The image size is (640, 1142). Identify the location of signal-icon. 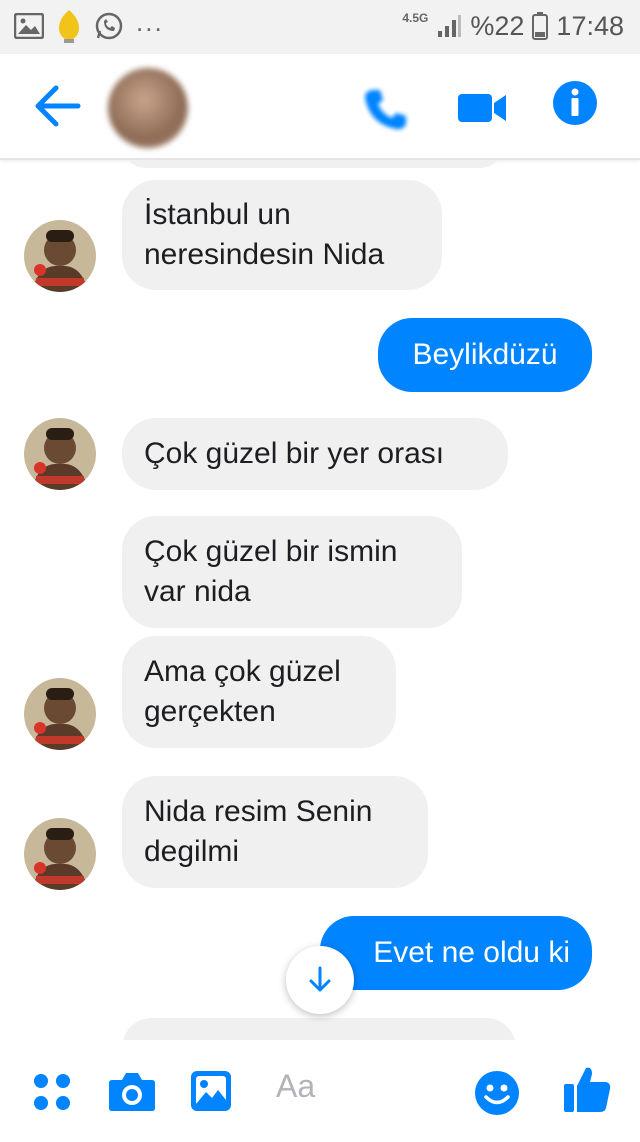
(449, 26).